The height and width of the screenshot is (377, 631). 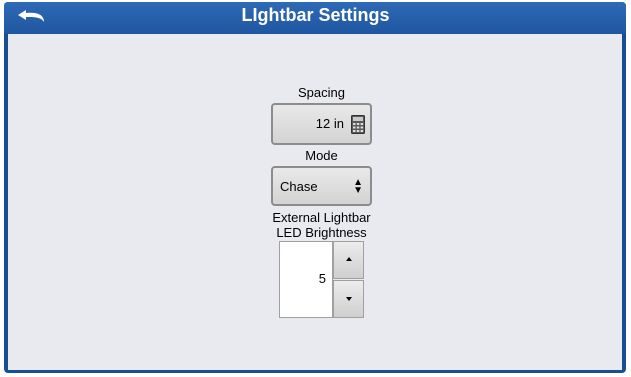 I want to click on brightness-label: External Lightbar LED Brightness, so click(x=321, y=225).